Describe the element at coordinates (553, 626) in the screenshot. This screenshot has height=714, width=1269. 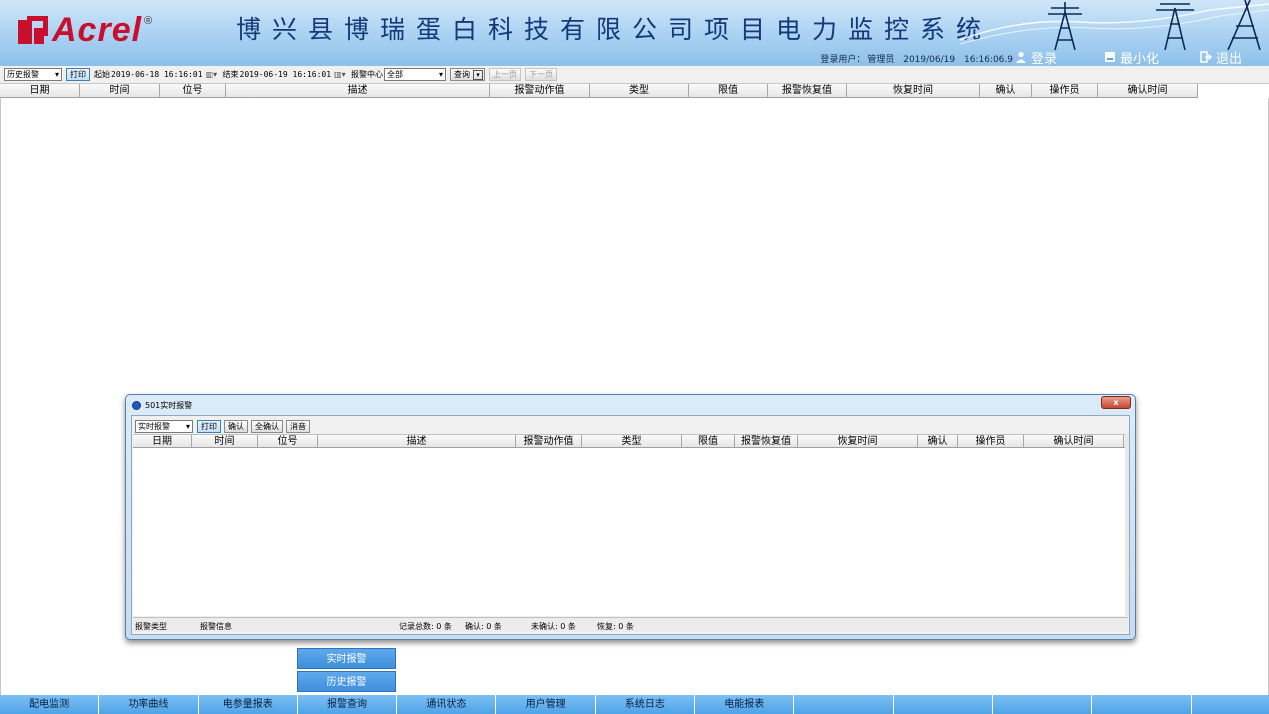
I see `unconfirmed-count: 未确认: 0 条` at that location.